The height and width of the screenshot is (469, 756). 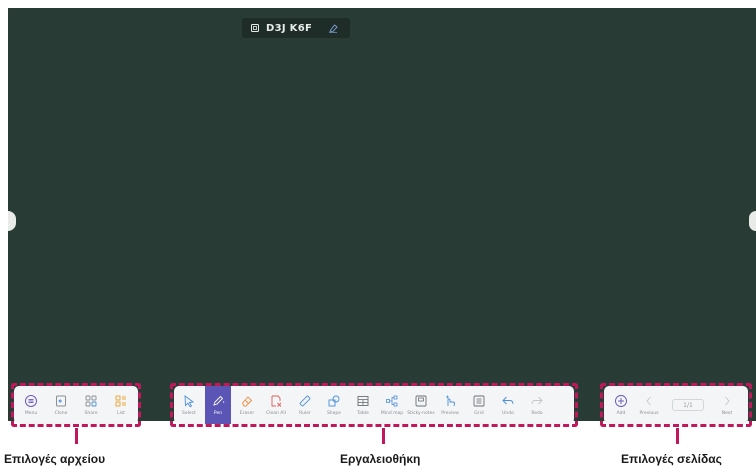 What do you see at coordinates (276, 401) in the screenshot?
I see `clean-all-icon` at bounding box center [276, 401].